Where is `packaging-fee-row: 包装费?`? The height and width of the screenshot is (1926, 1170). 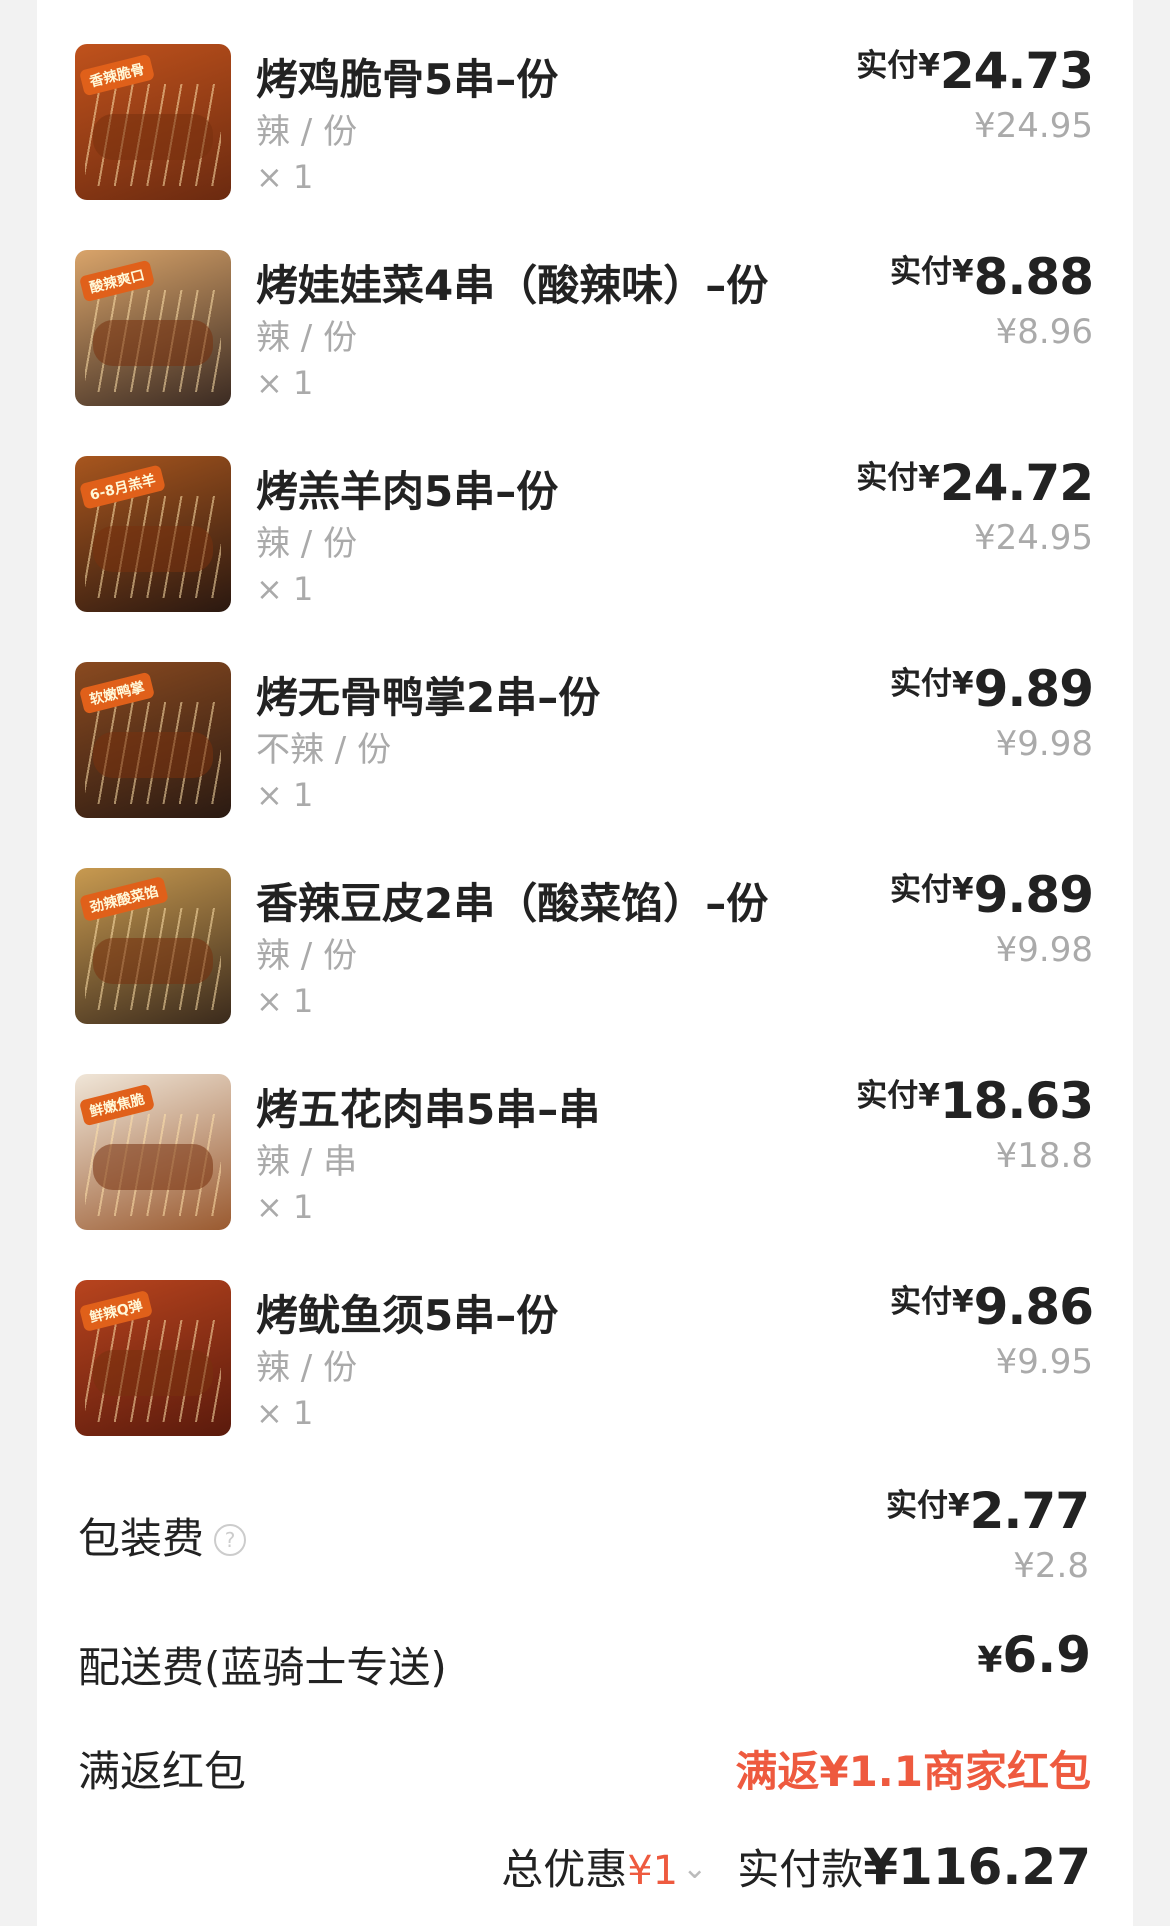
packaging-fee-row: 包装费? is located at coordinates (162, 1535).